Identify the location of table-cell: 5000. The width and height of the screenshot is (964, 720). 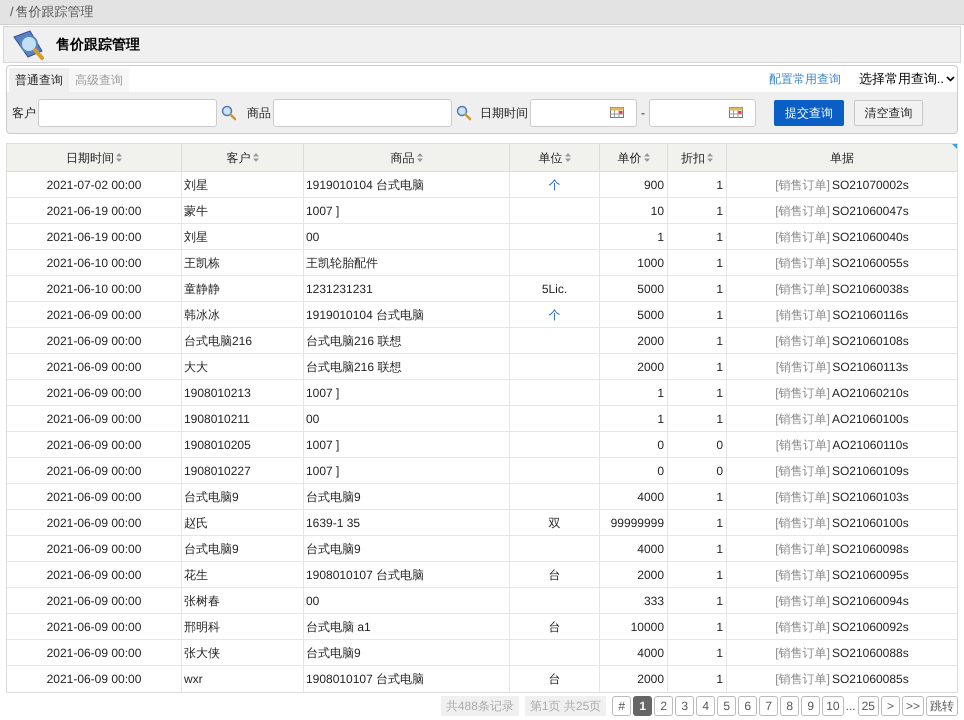
(634, 288).